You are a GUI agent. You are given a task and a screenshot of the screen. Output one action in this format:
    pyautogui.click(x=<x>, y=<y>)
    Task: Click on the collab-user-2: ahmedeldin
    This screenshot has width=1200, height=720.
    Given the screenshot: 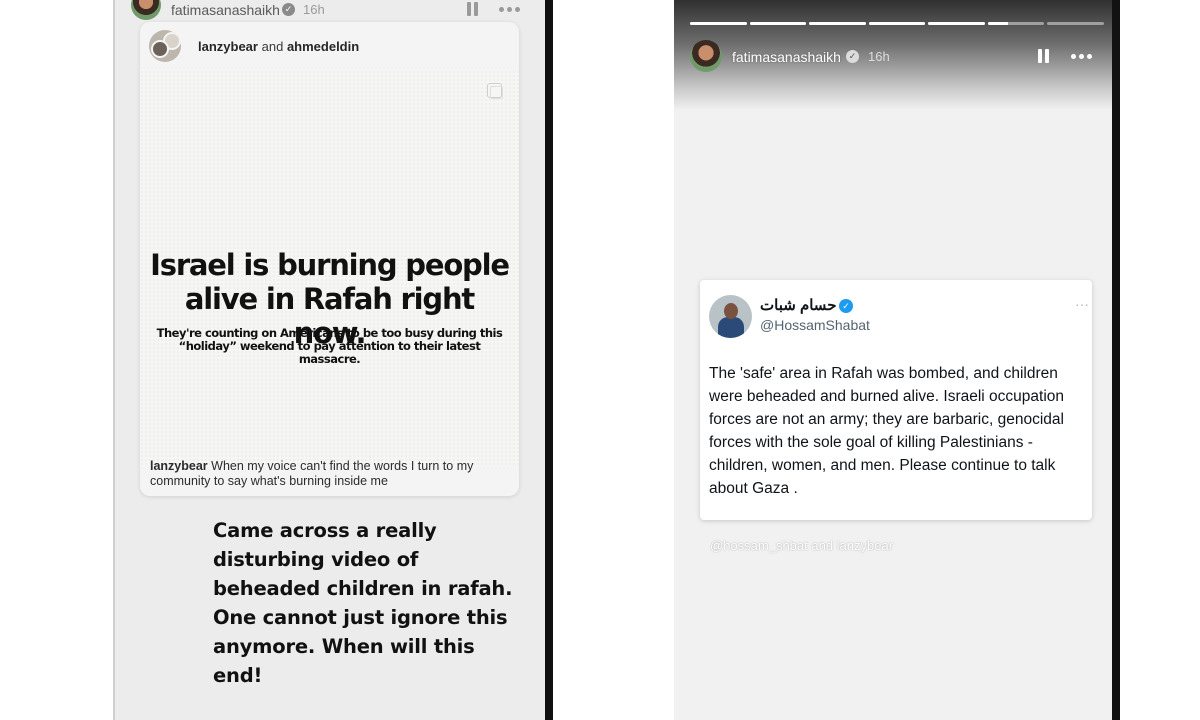 What is the action you would take?
    pyautogui.click(x=323, y=46)
    